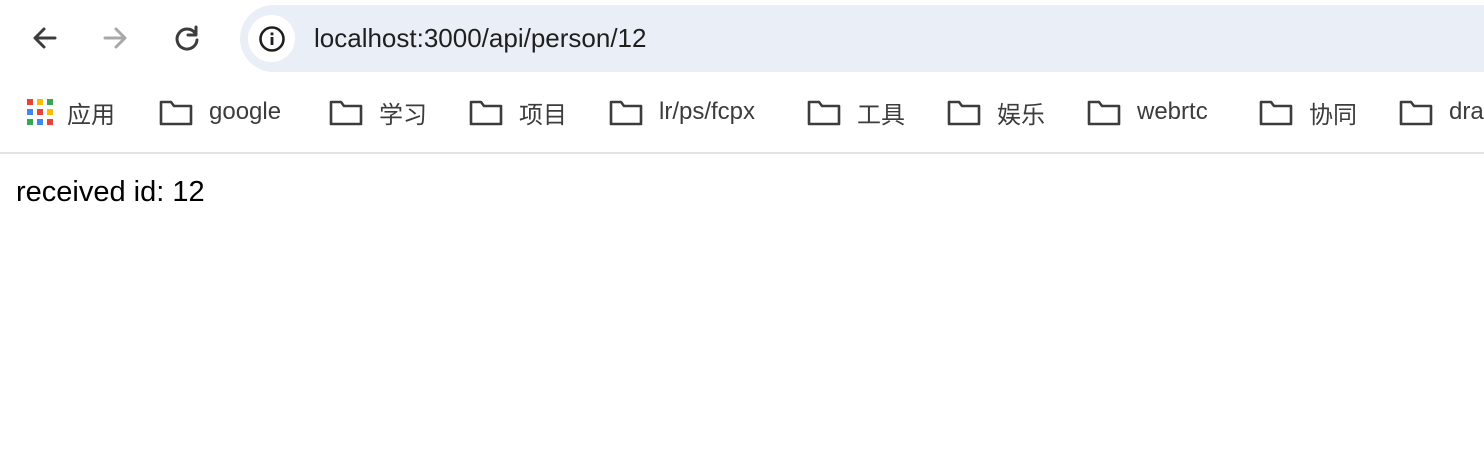  Describe the element at coordinates (862, 38) in the screenshot. I see `address-bar: localhost:3000/api/person/12` at that location.